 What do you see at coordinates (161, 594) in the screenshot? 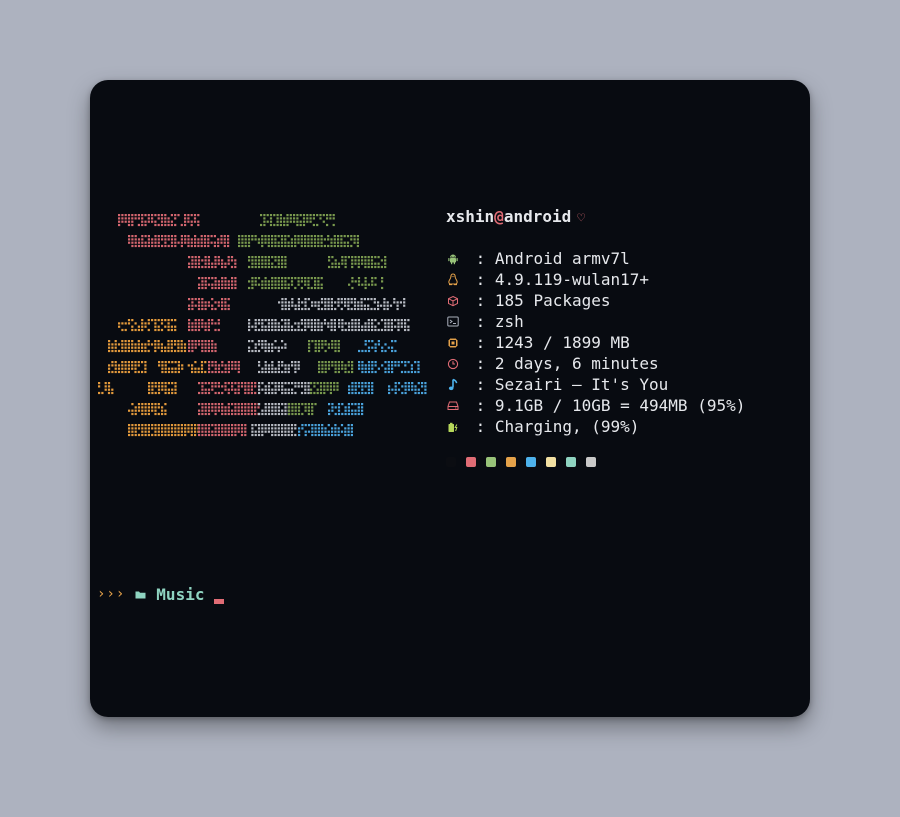
I see `shell-prompt: ››› Music` at bounding box center [161, 594].